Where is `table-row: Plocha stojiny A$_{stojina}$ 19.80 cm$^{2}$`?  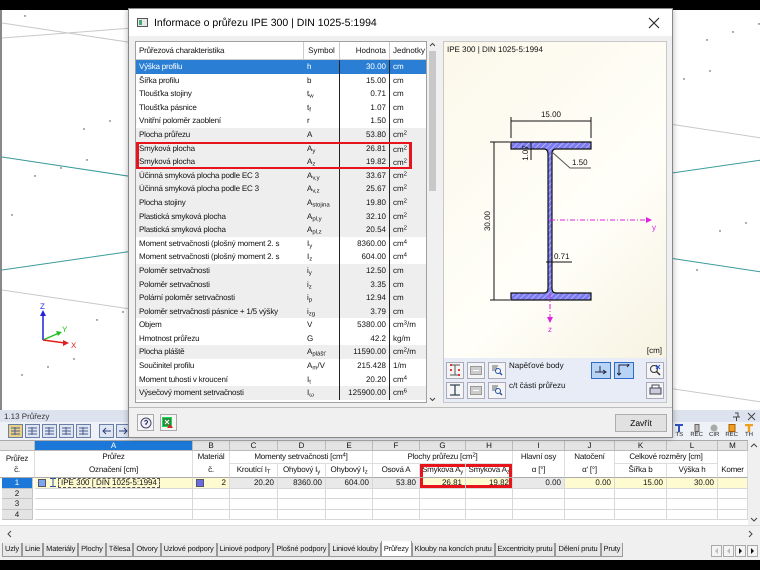 table-row: Plocha stojiny A$_{stojina}$ 19.80 cm$^{2}$ is located at coordinates (281, 203).